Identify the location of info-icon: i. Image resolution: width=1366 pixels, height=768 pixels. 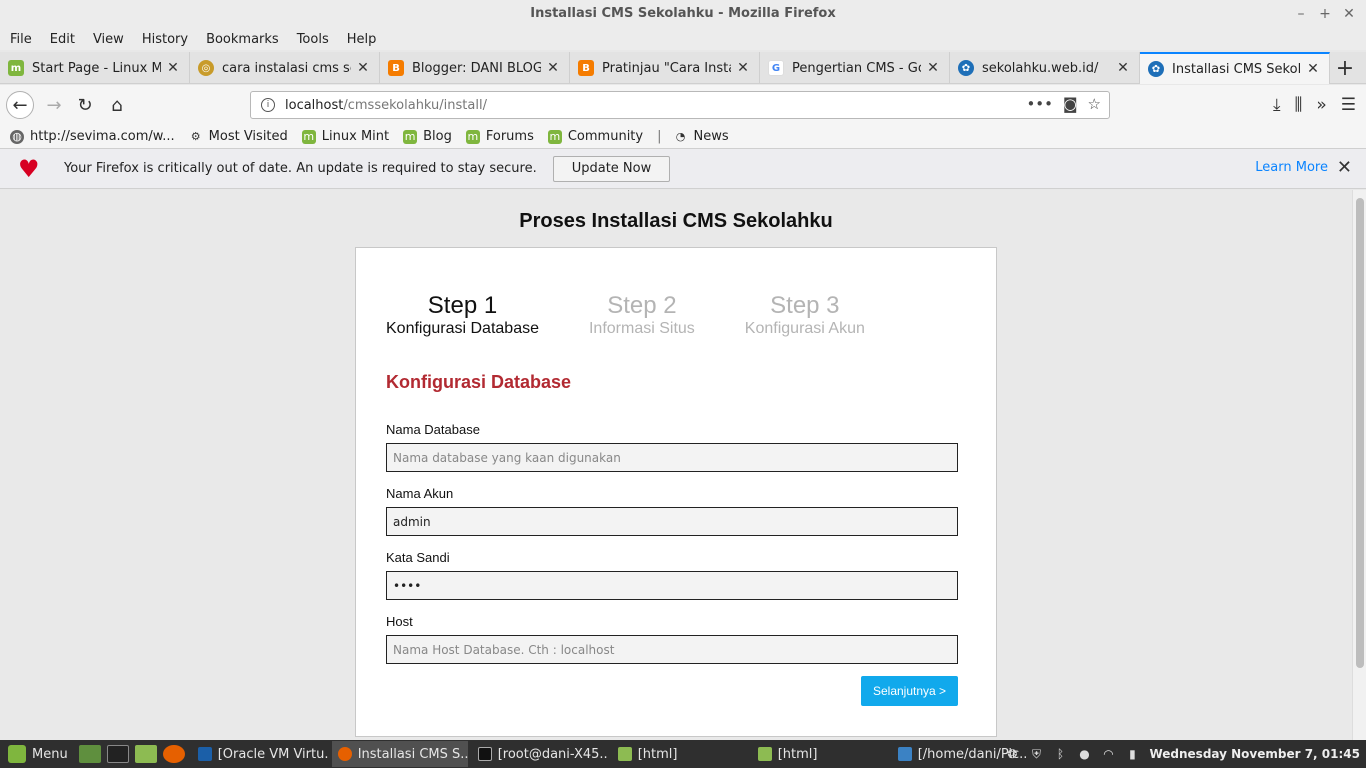
(268, 105).